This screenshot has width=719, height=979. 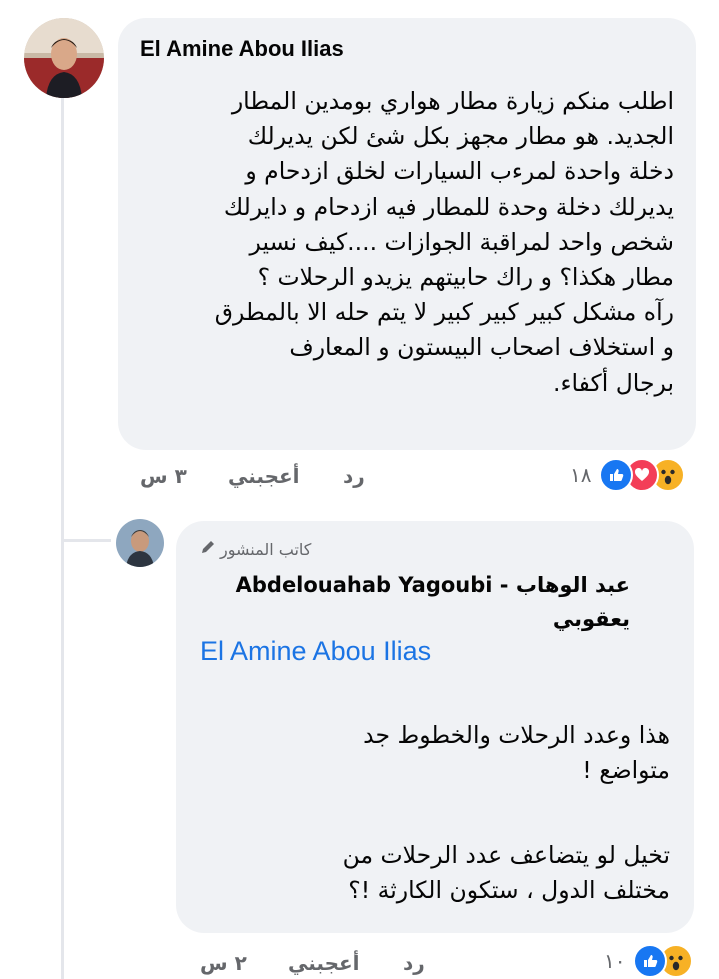 What do you see at coordinates (481, 347) in the screenshot?
I see `comment-line: و استخلاف اصحاب البيستون و المعارف` at bounding box center [481, 347].